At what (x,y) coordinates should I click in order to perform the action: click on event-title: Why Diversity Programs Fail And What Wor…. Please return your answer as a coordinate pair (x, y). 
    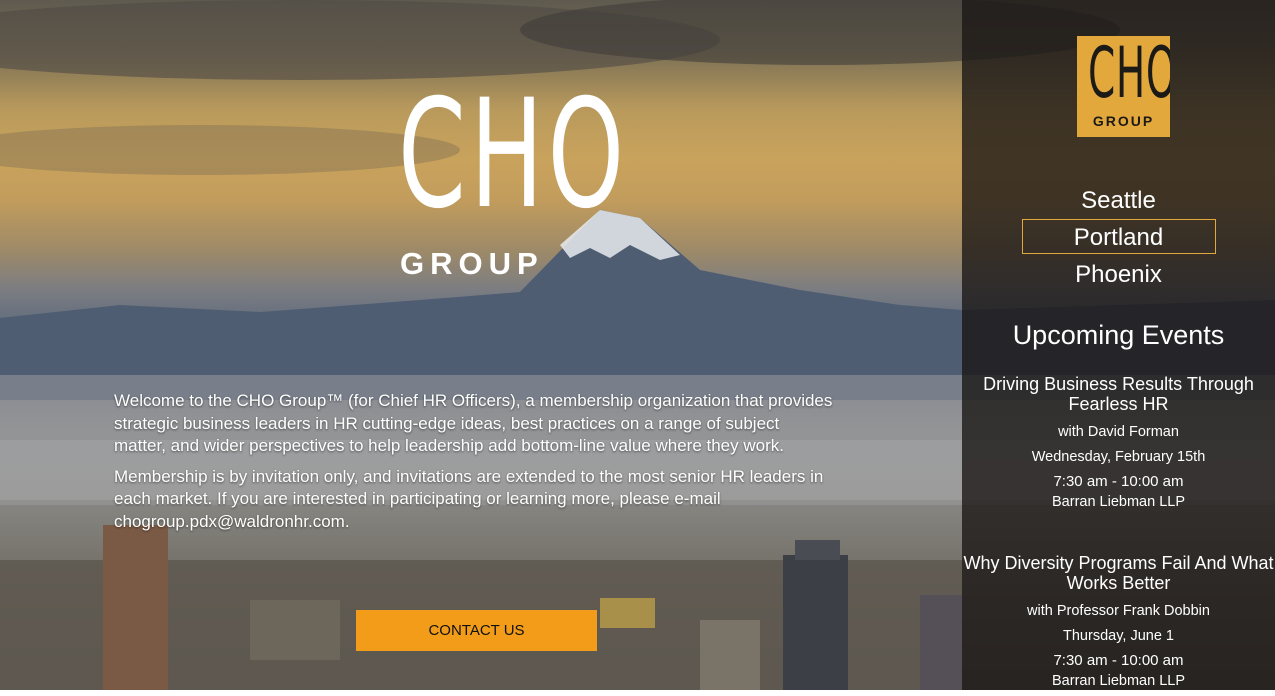
    Looking at the image, I should click on (1118, 573).